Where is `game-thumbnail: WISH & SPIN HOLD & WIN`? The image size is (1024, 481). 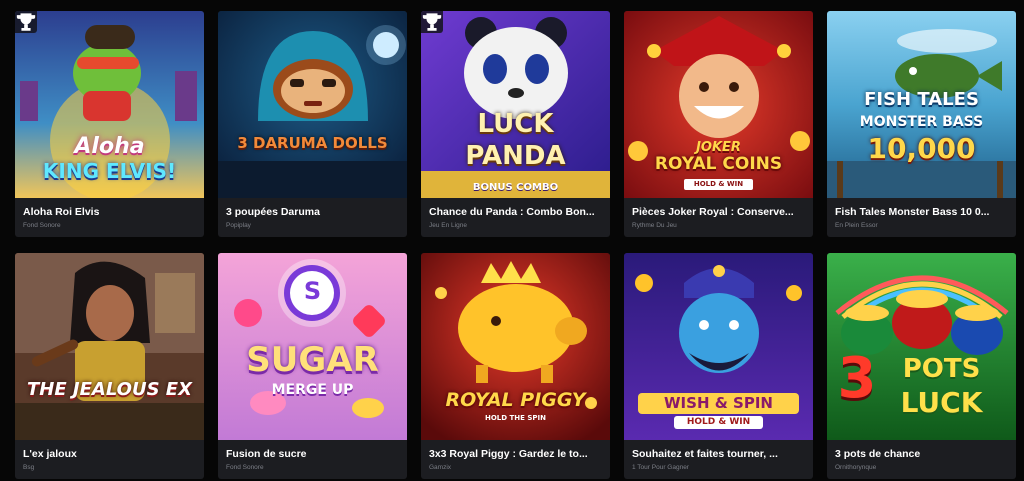
game-thumbnail: WISH & SPIN HOLD & WIN is located at coordinates (718, 346).